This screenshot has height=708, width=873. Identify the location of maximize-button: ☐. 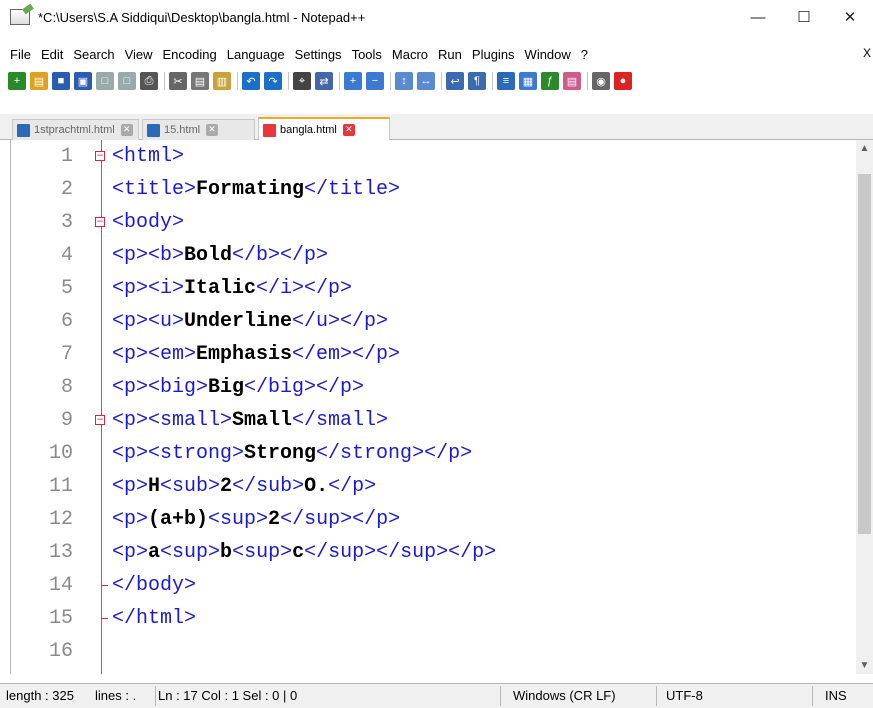
(804, 17).